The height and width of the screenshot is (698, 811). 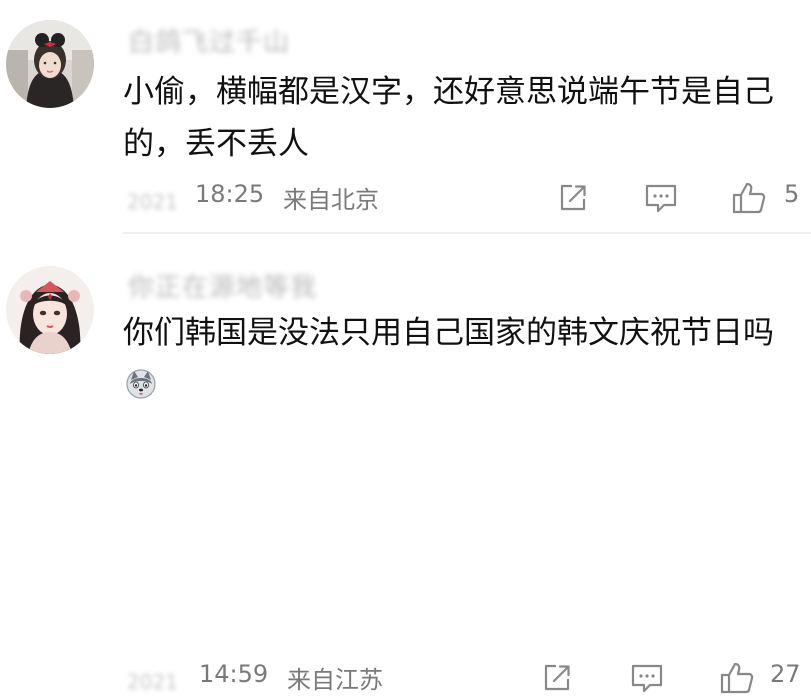 What do you see at coordinates (222, 285) in the screenshot?
I see `username: 你正在源地等我` at bounding box center [222, 285].